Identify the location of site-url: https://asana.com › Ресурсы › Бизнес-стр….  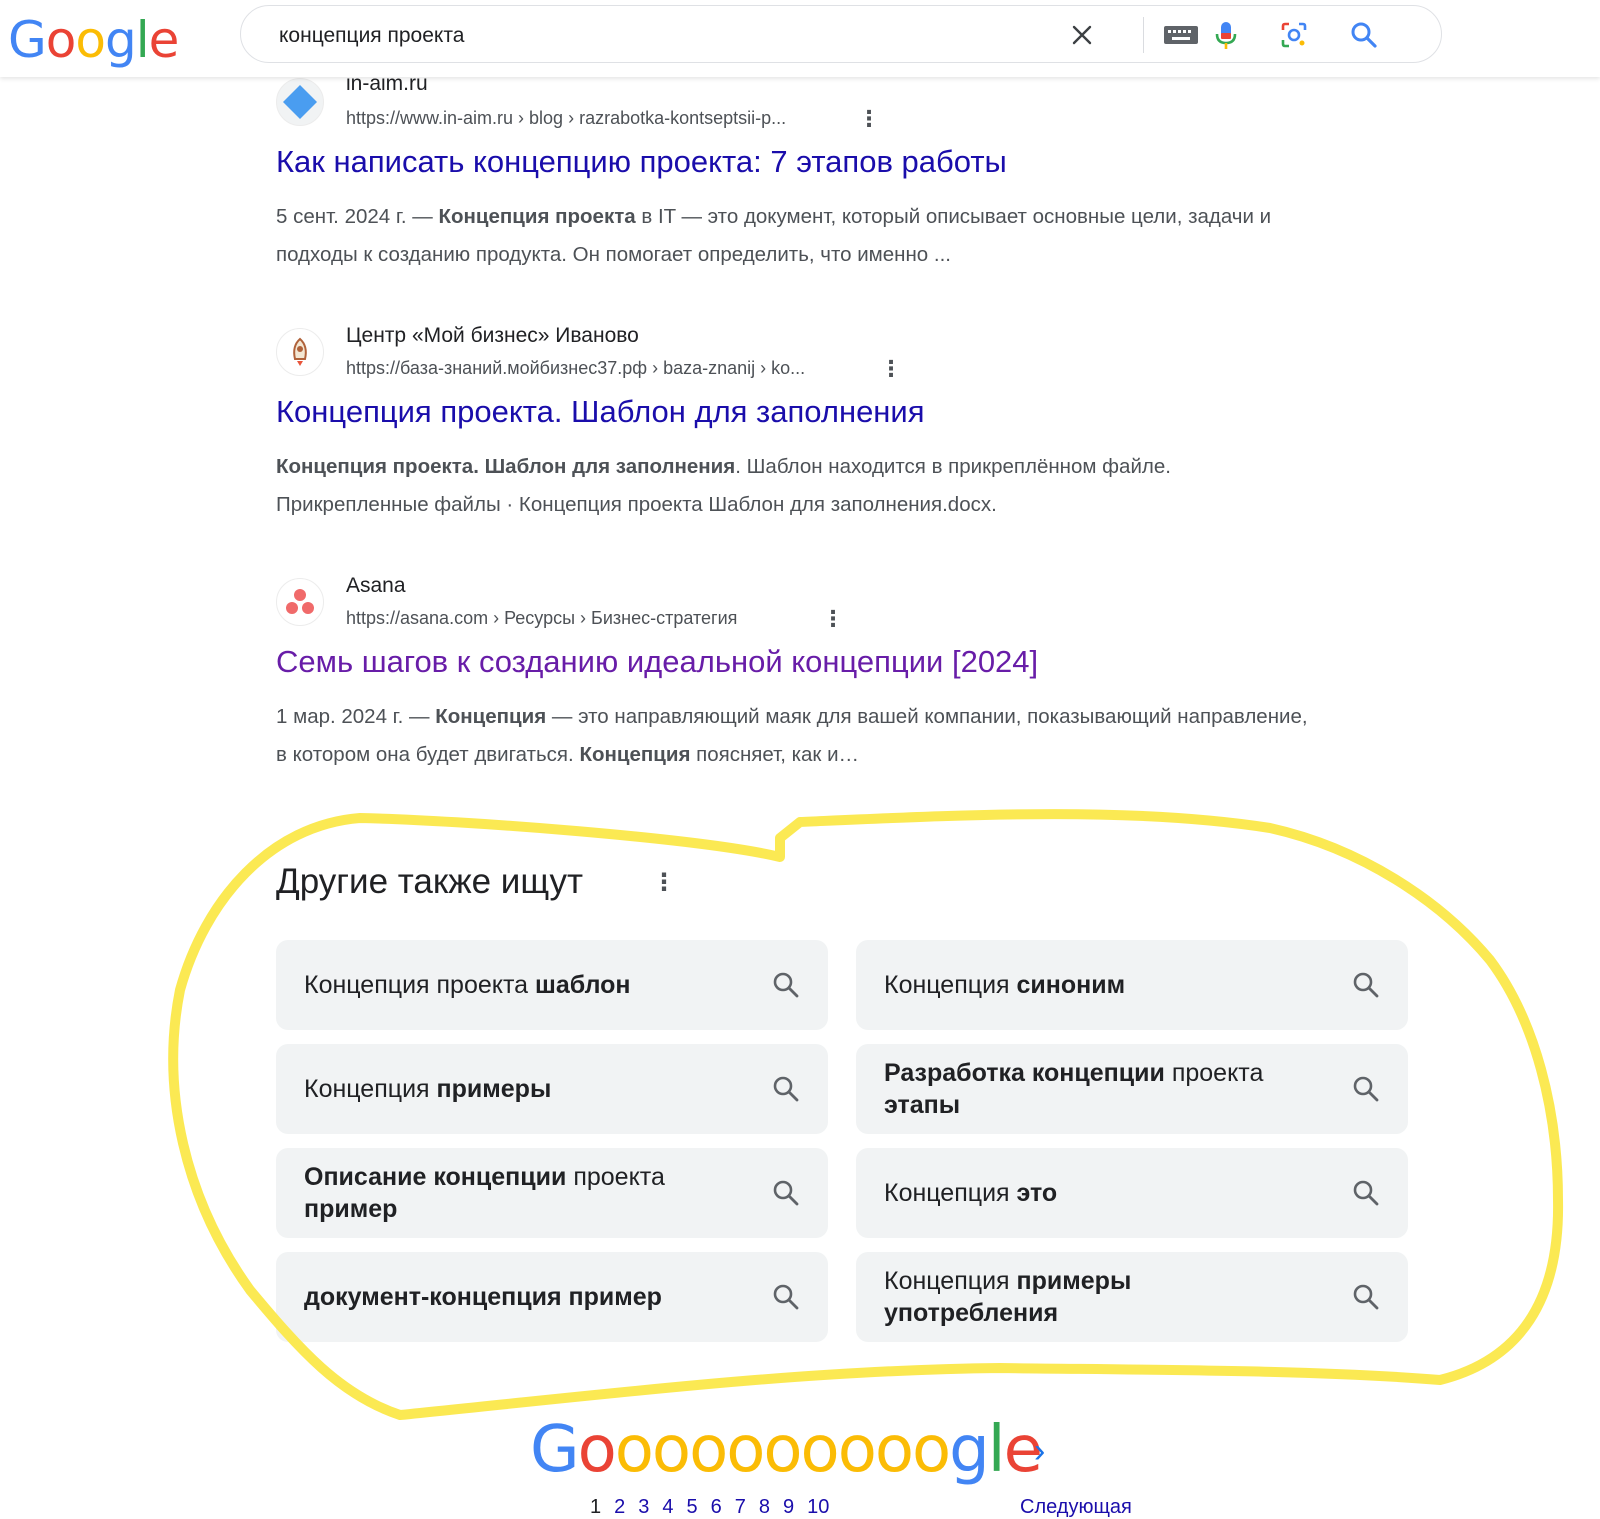
(541, 618).